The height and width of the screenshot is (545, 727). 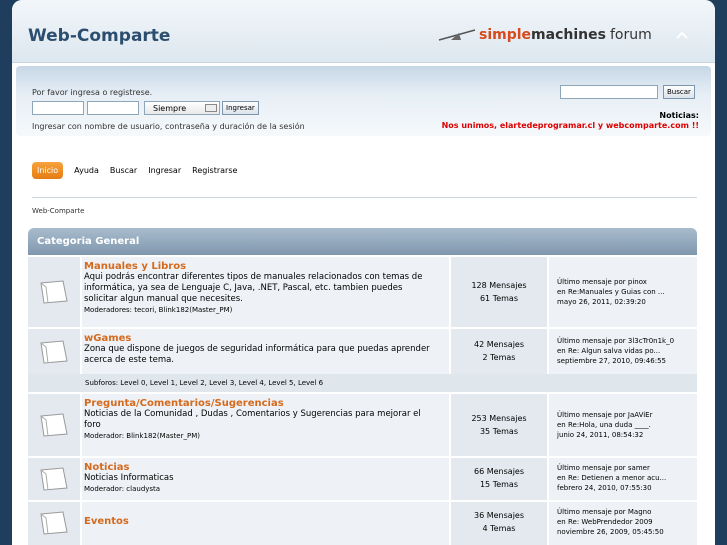 I want to click on logo-simple: simple, so click(x=505, y=35).